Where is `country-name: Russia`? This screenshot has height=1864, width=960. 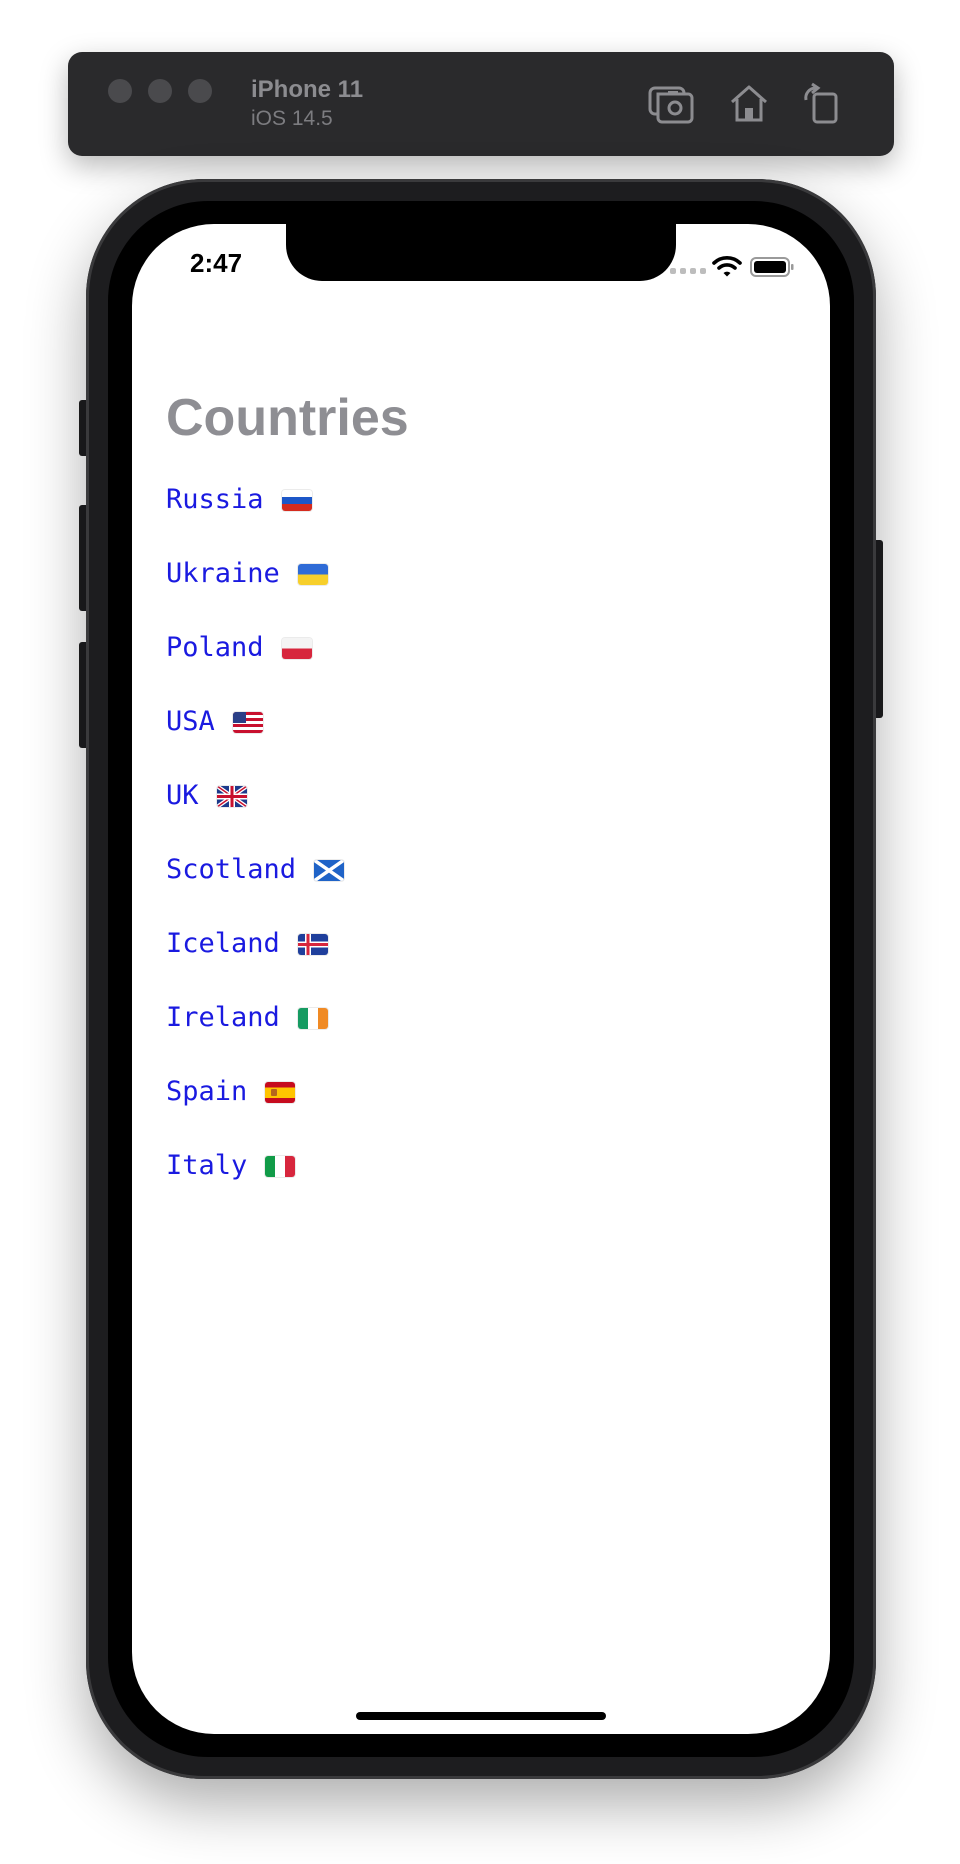 country-name: Russia is located at coordinates (215, 499).